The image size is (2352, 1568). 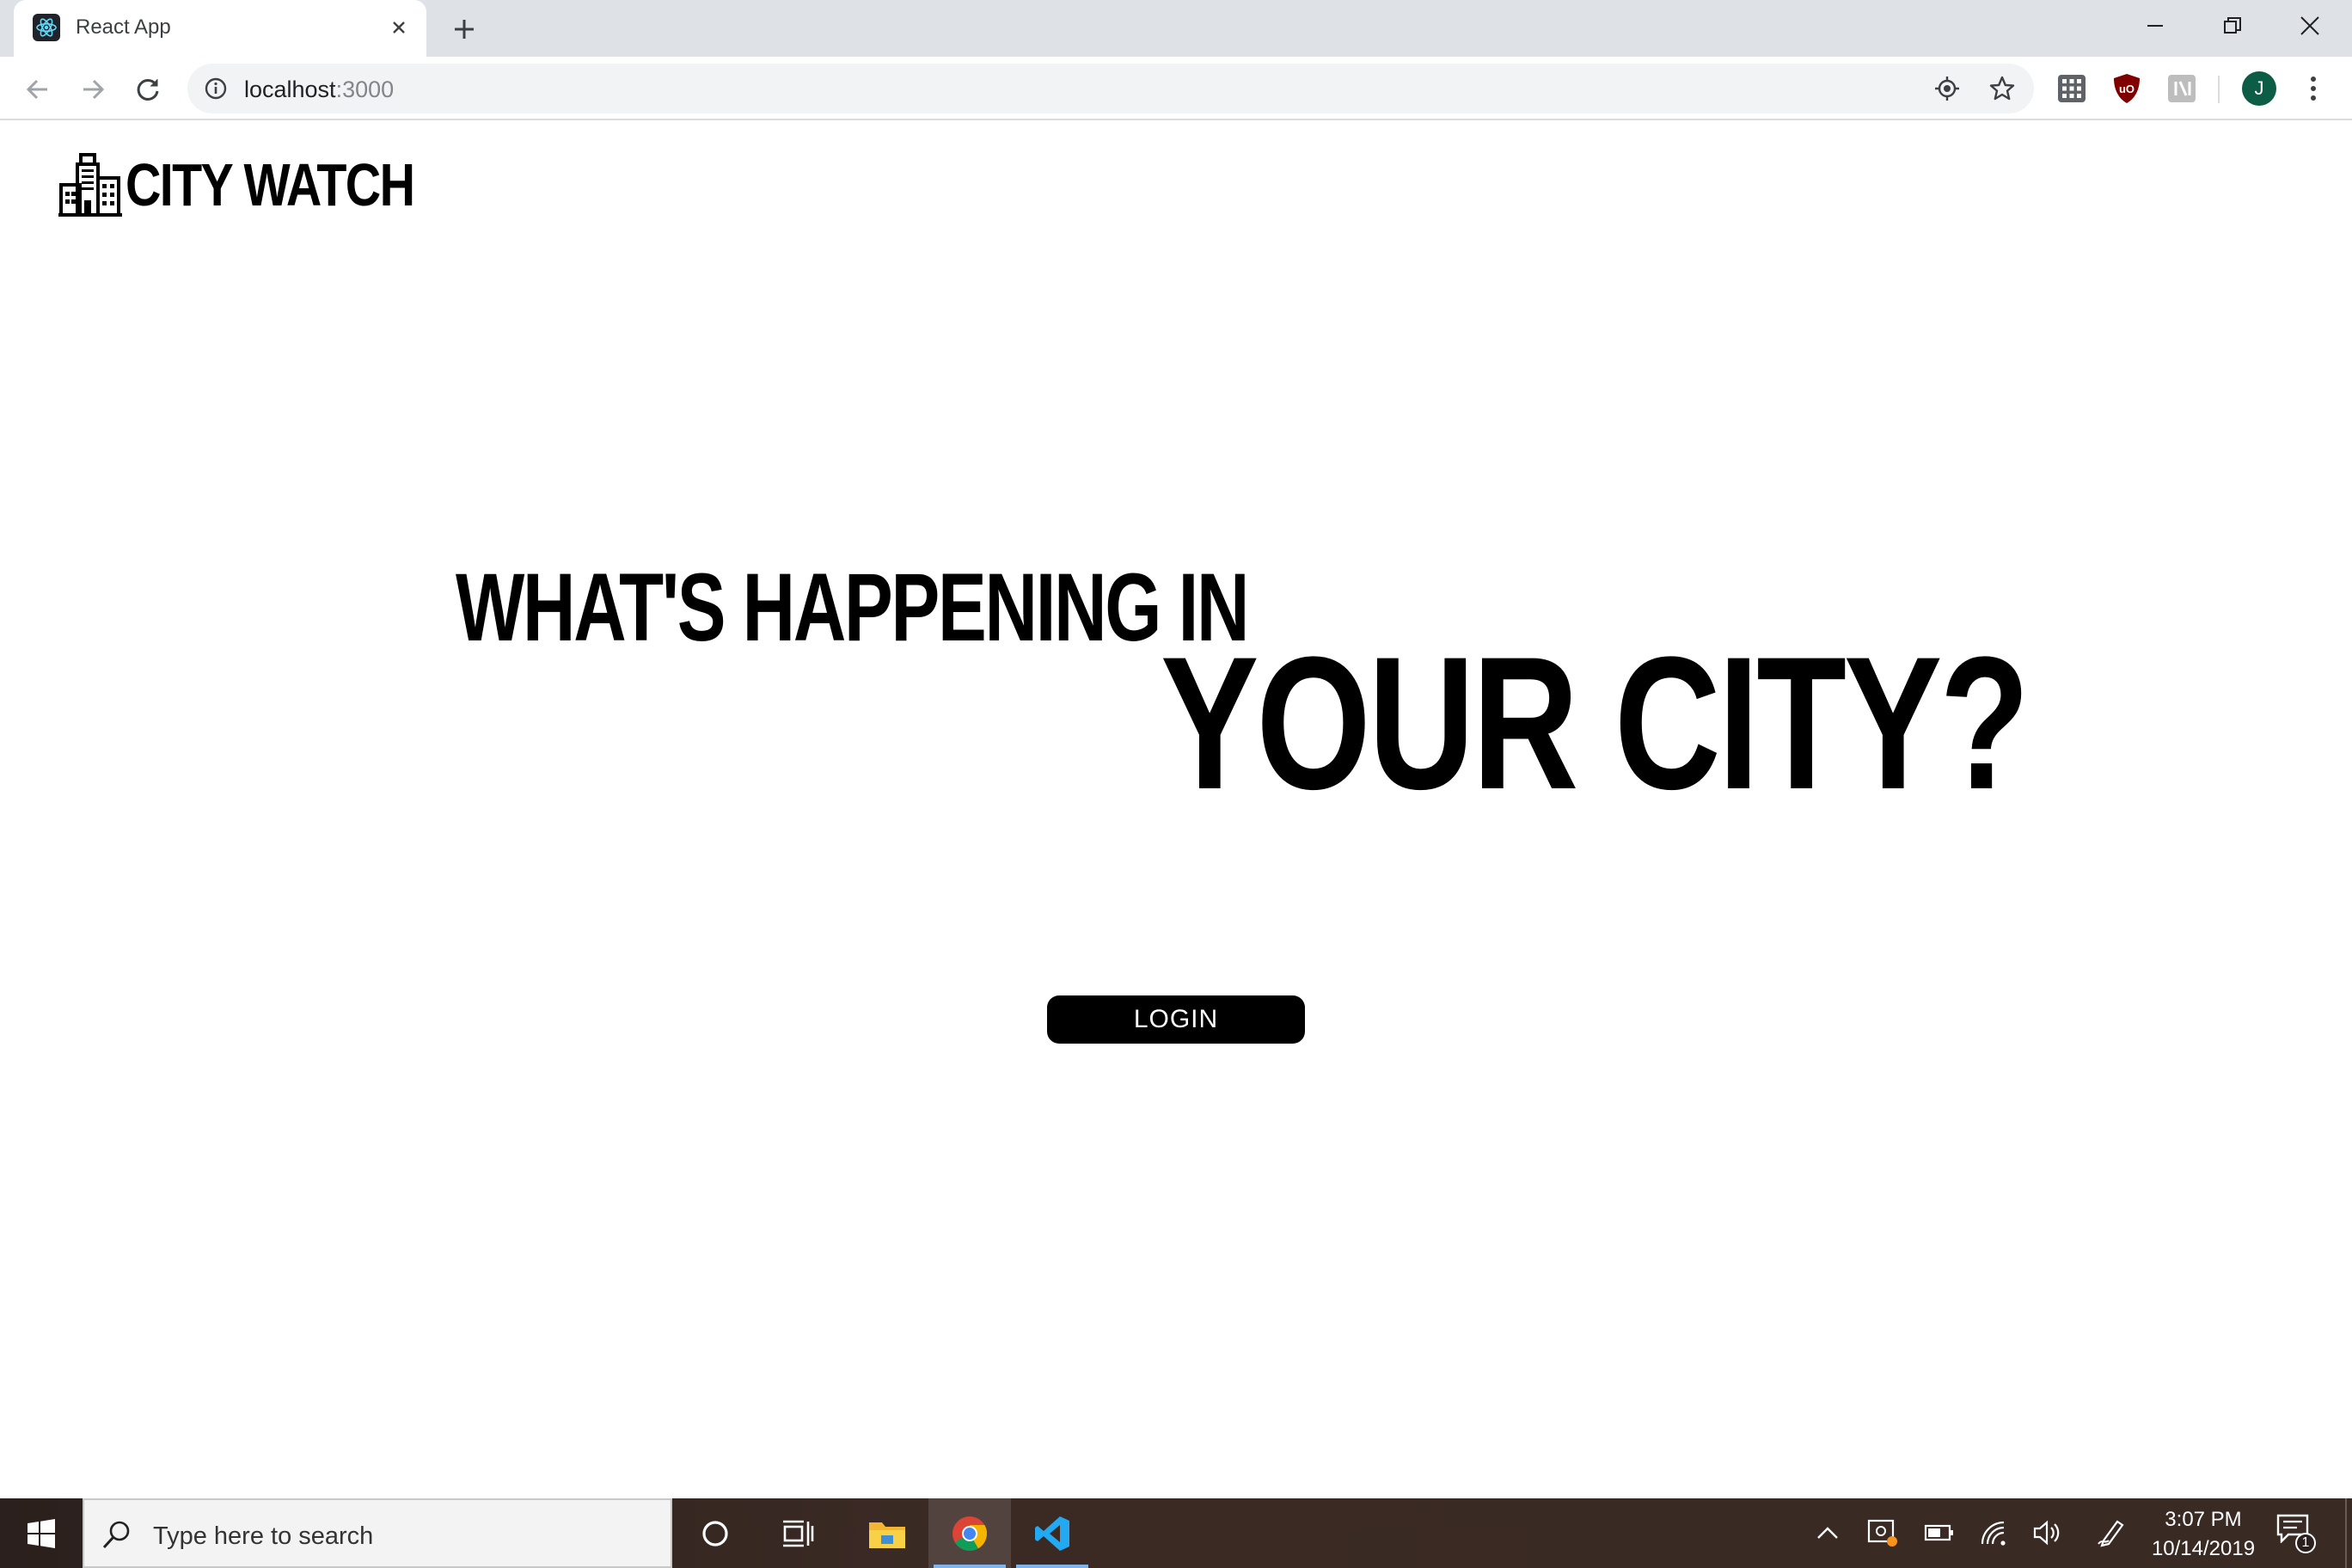 What do you see at coordinates (263, 1536) in the screenshot?
I see `search-placeholder: Type here to search` at bounding box center [263, 1536].